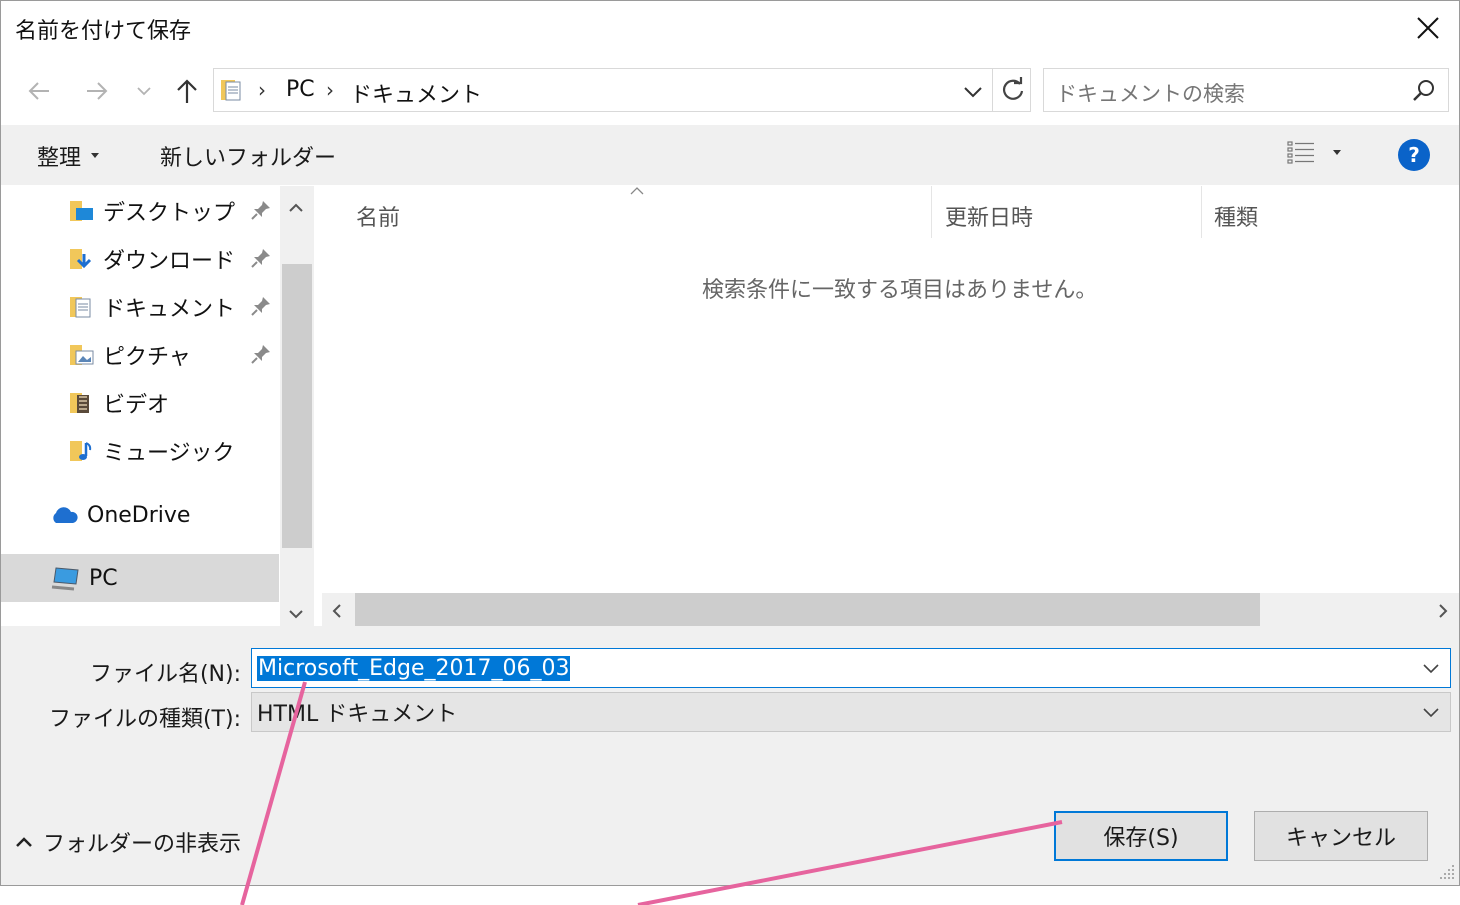 The image size is (1460, 905). I want to click on nav-item-music: ミュージック, so click(140, 451).